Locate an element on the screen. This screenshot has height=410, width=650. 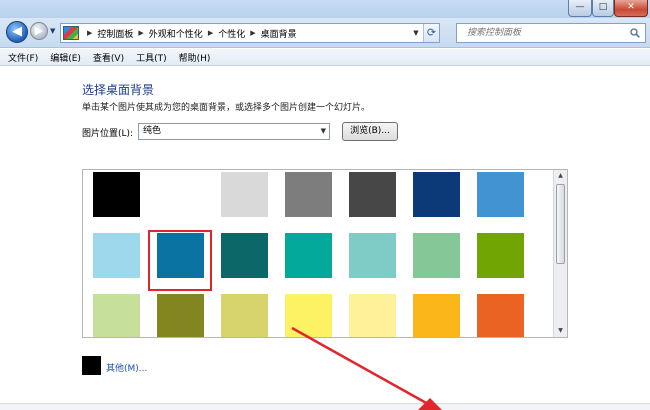
picture-location-select: 纯色 ▼ is located at coordinates (234, 131).